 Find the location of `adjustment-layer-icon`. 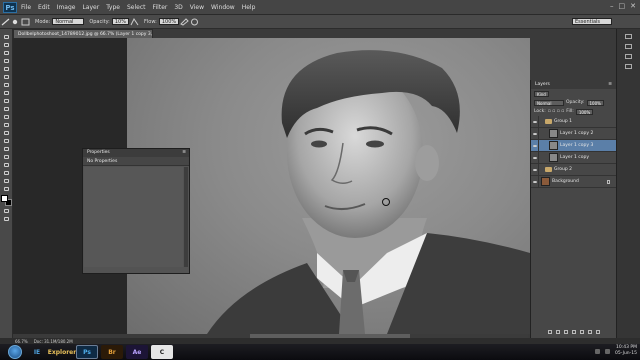

adjustment-layer-icon is located at coordinates (574, 331).